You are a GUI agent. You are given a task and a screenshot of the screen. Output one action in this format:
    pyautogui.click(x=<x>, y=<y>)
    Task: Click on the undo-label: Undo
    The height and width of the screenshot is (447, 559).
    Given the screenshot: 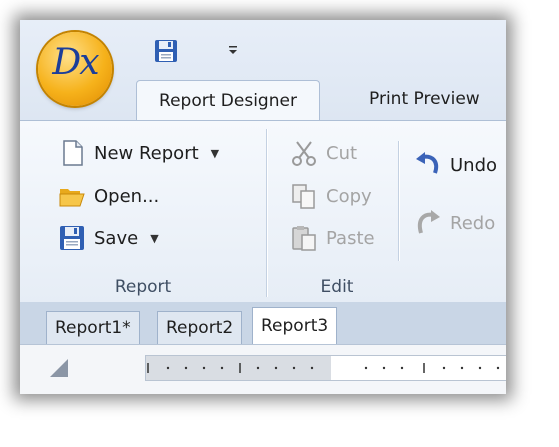 What is the action you would take?
    pyautogui.click(x=474, y=165)
    